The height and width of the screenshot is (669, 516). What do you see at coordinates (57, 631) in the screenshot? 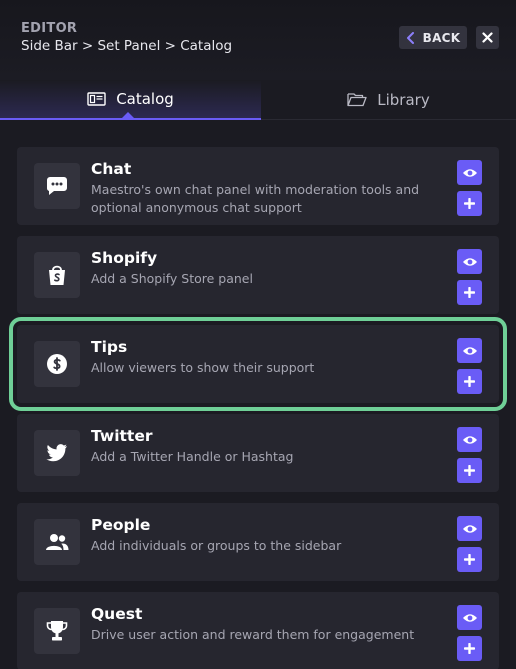
I see `trophy-icon` at bounding box center [57, 631].